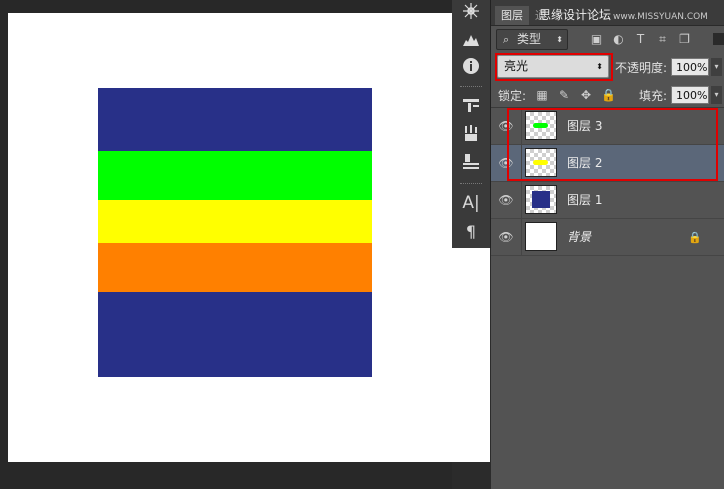 The image size is (724, 489). I want to click on lock-position-icon: ✥, so click(586, 95).